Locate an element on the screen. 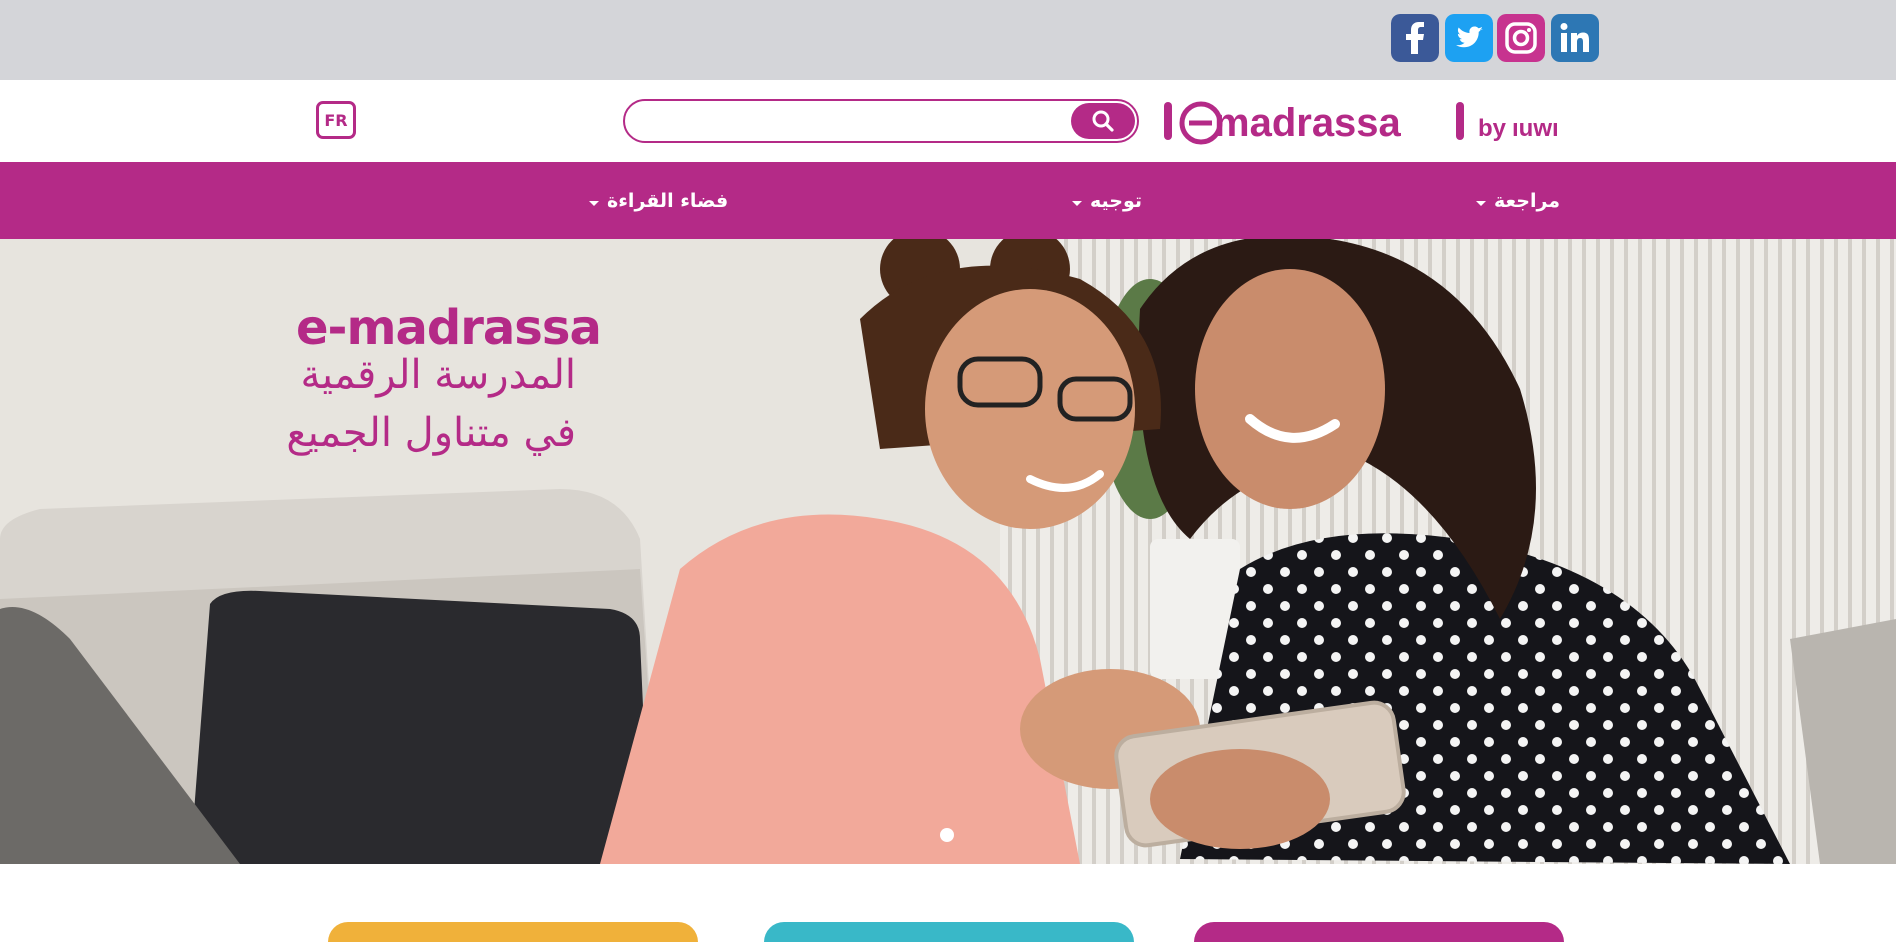  nav-item-orientation: توجيه is located at coordinates (1107, 201).